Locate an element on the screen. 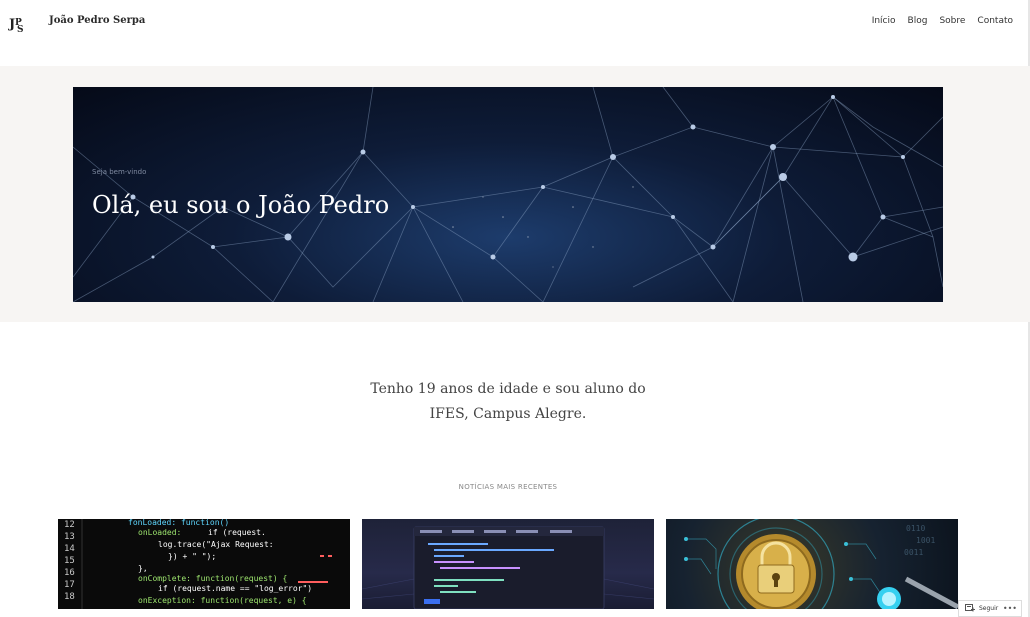 This screenshot has height=617, width=1030. svg-text:onException: function(request,: onException: function(request, e) { is located at coordinates (222, 600).